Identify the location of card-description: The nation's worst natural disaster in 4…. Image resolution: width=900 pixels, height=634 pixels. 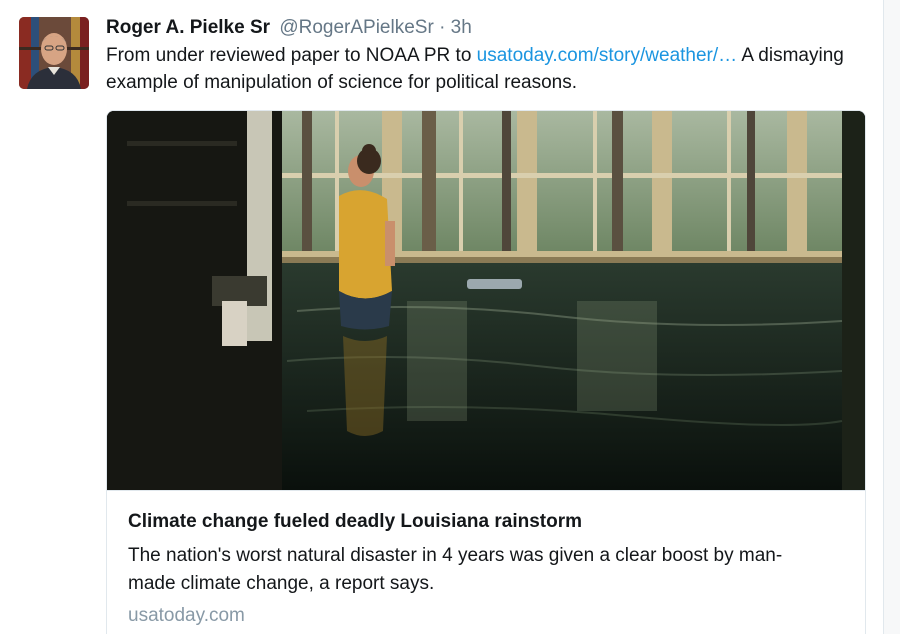
(455, 569).